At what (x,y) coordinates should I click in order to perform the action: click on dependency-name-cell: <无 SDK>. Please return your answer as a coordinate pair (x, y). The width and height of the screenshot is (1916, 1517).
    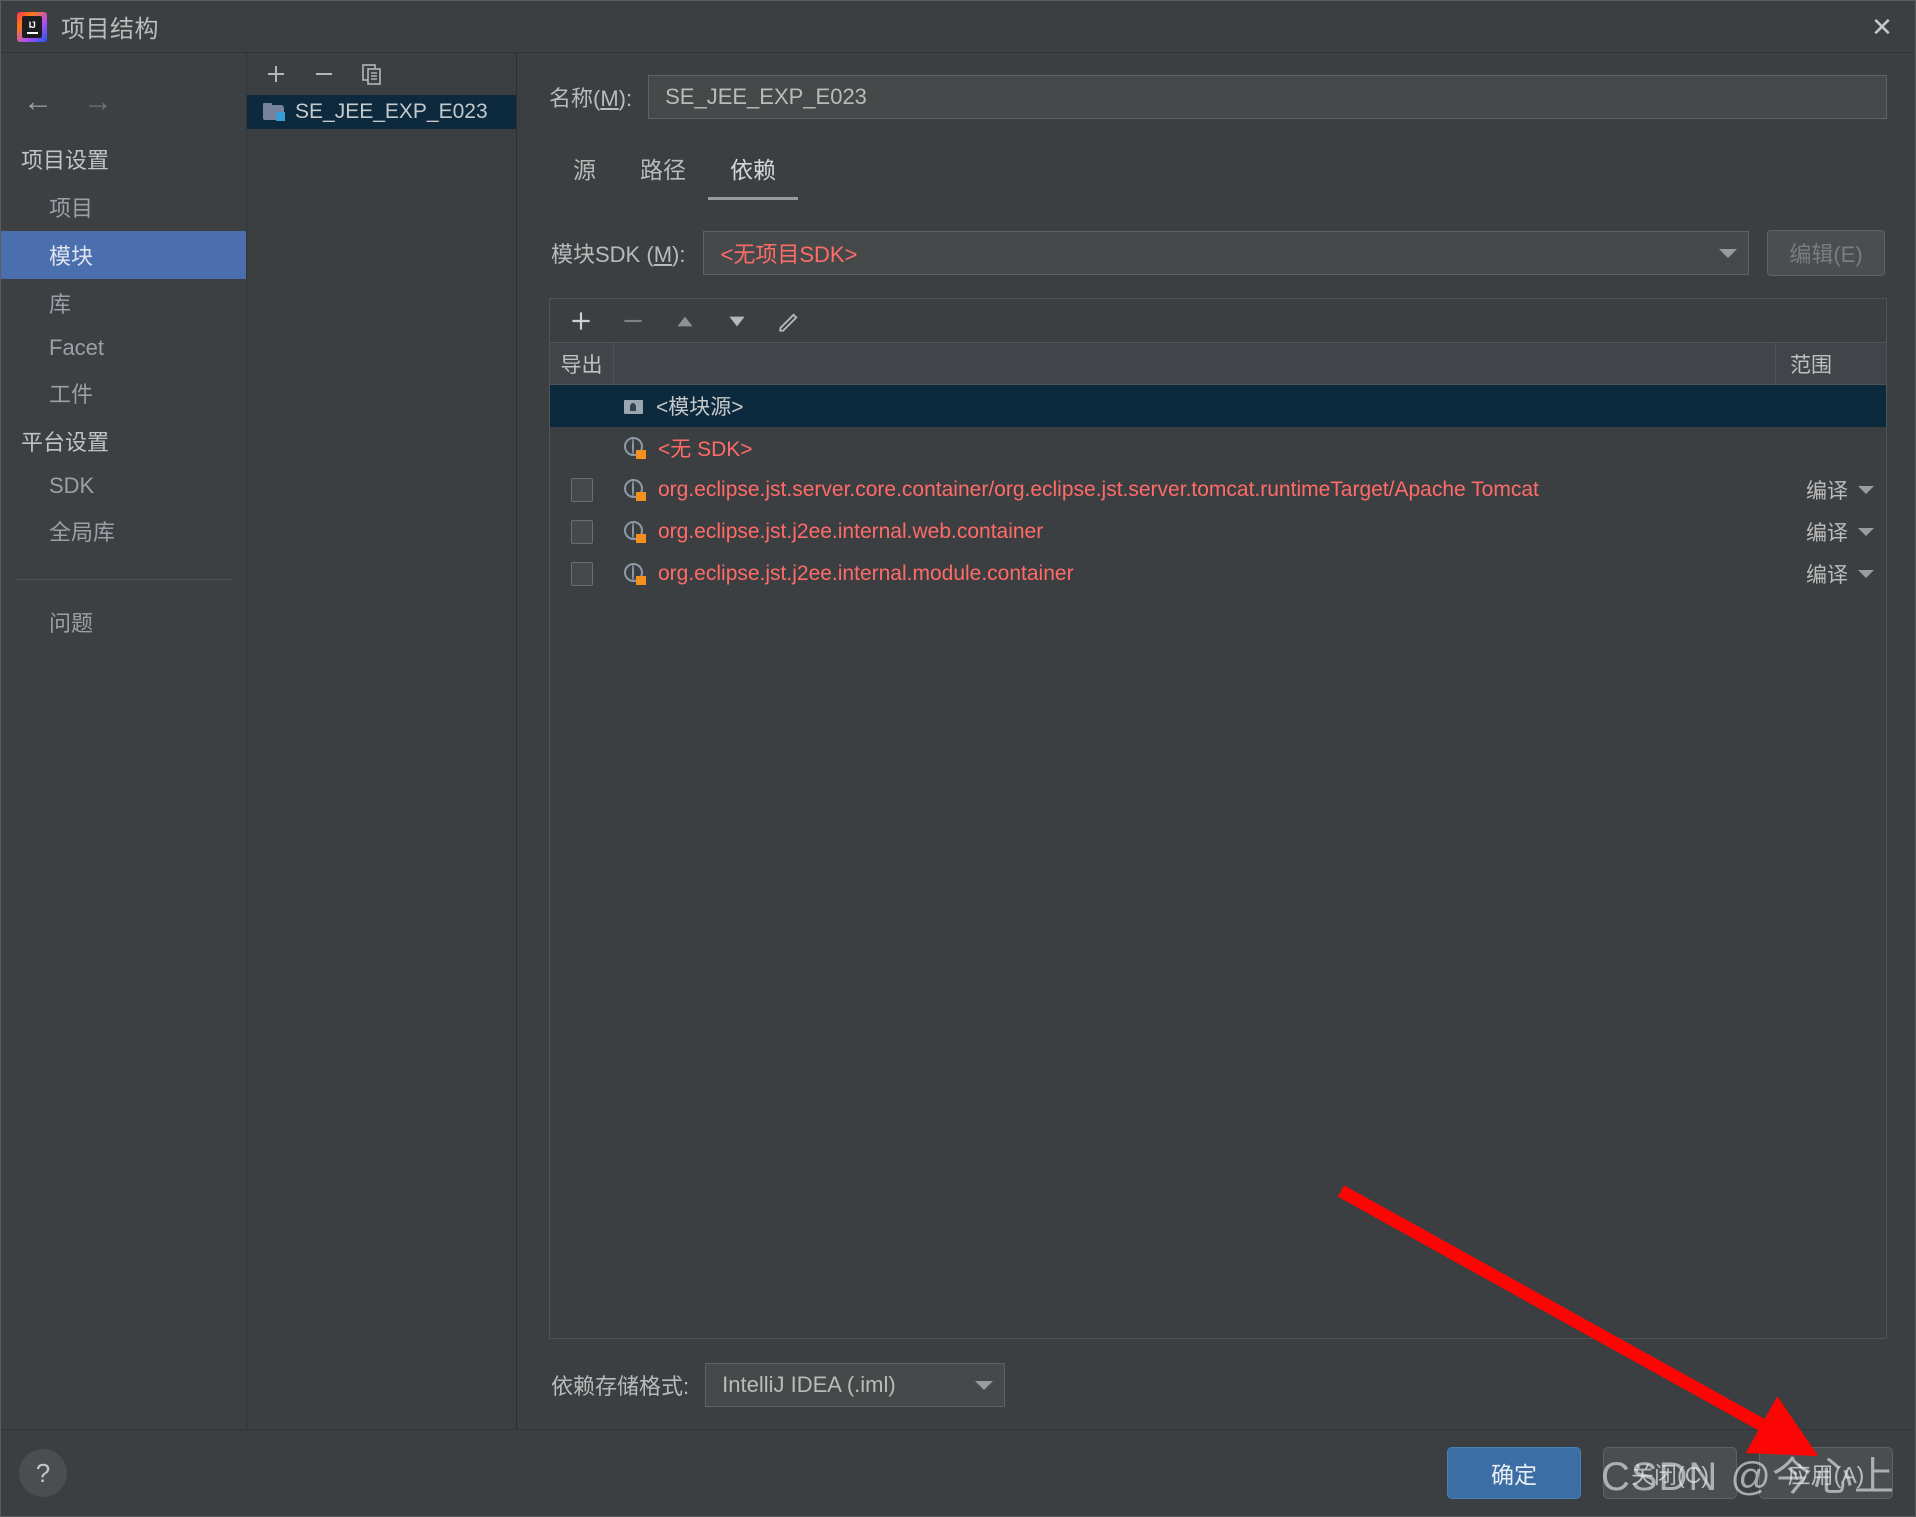
    Looking at the image, I should click on (1195, 448).